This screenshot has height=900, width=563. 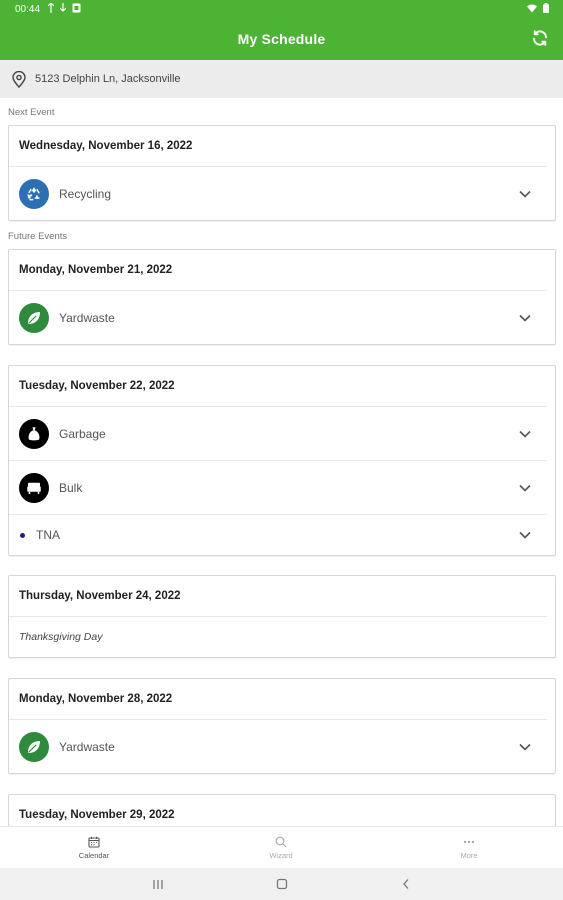 What do you see at coordinates (278, 433) in the screenshot?
I see `event-row-garbage: Garbage` at bounding box center [278, 433].